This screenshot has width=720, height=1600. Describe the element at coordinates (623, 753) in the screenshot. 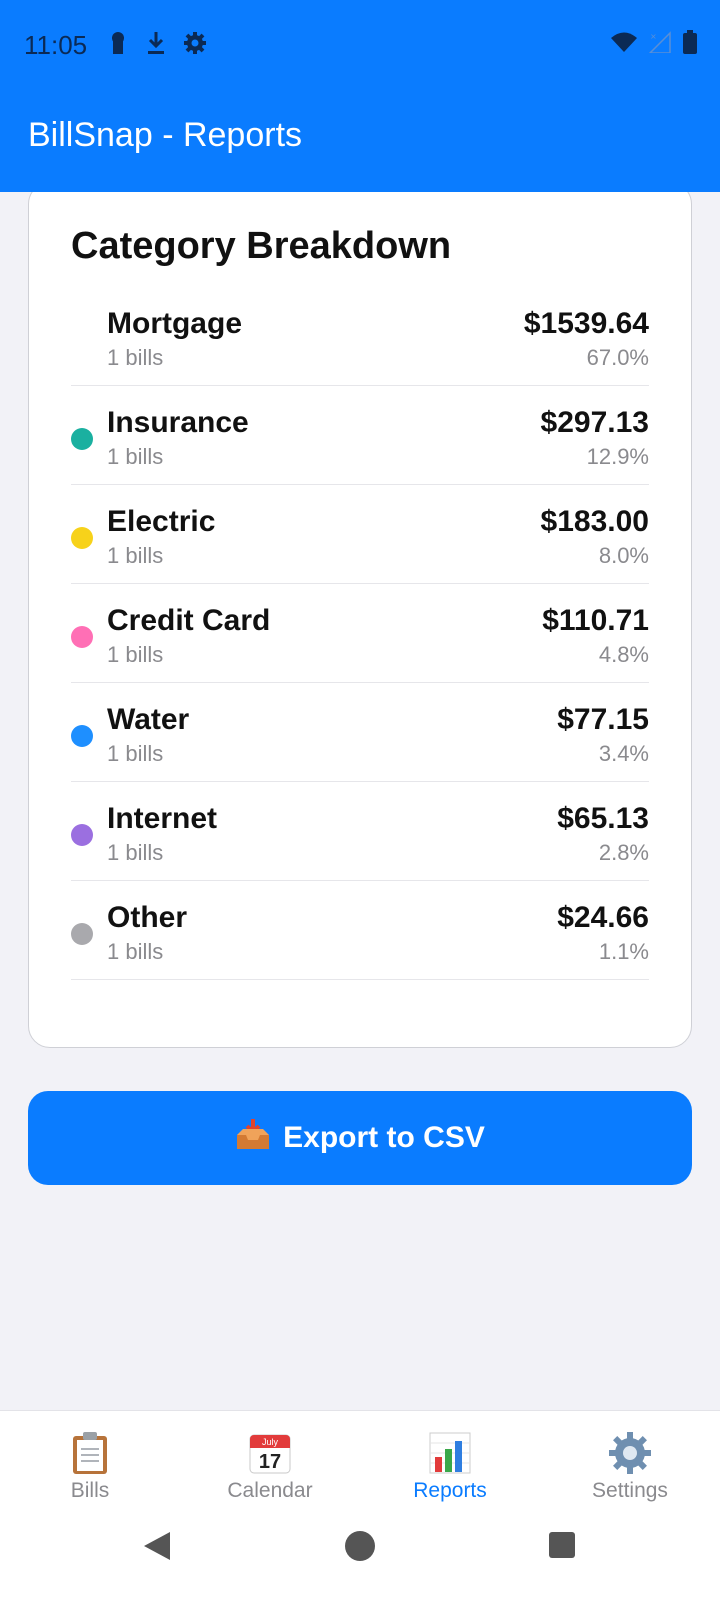

I see `category-percent: 3.4%` at that location.